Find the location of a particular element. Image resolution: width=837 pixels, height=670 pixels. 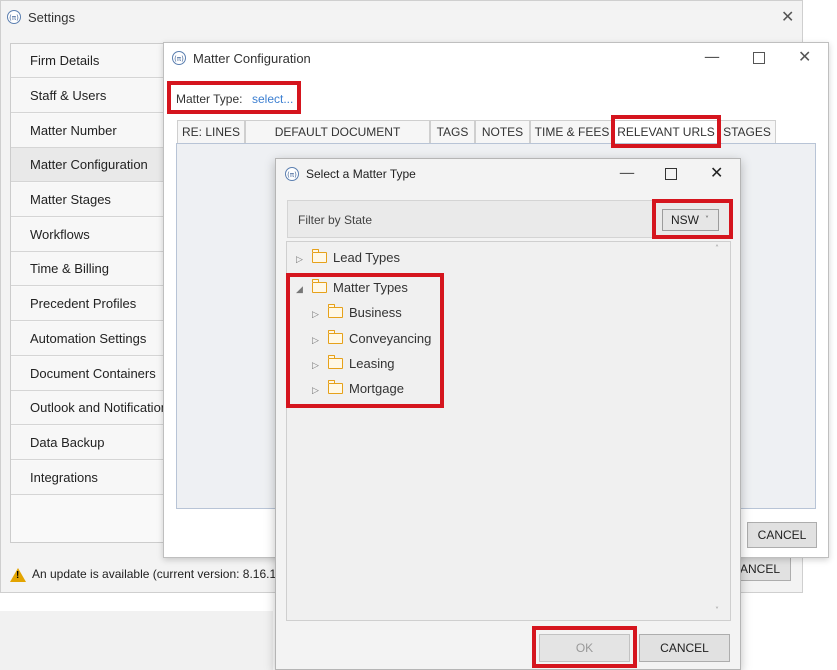

tree-item-lead-types: ▷ Lead Types is located at coordinates (348, 258).